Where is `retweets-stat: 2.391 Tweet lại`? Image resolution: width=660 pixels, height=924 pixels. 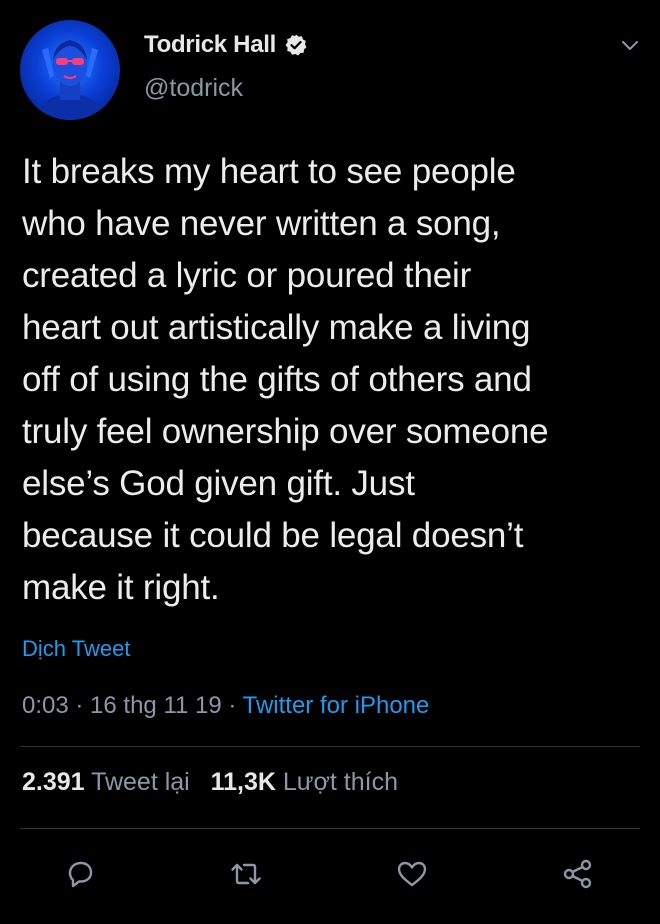
retweets-stat: 2.391 Tweet lại is located at coordinates (106, 782).